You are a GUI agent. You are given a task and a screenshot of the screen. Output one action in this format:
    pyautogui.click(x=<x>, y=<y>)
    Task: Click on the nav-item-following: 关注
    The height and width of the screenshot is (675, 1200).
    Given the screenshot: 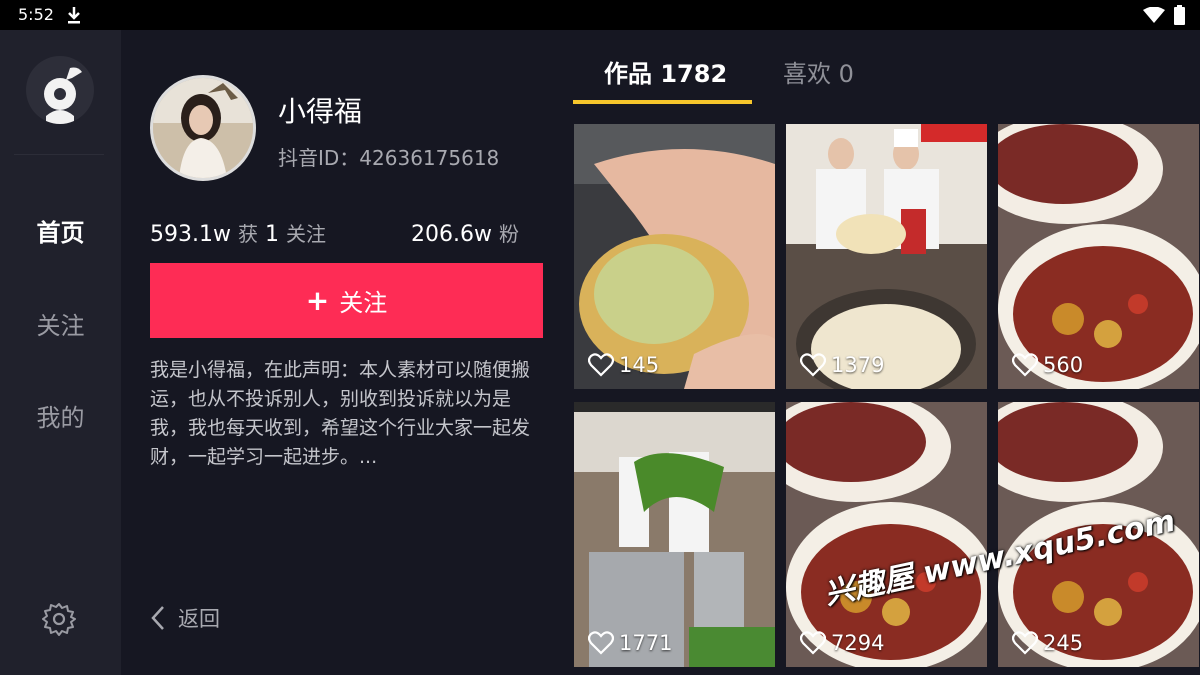 What is the action you would take?
    pyautogui.click(x=60, y=323)
    